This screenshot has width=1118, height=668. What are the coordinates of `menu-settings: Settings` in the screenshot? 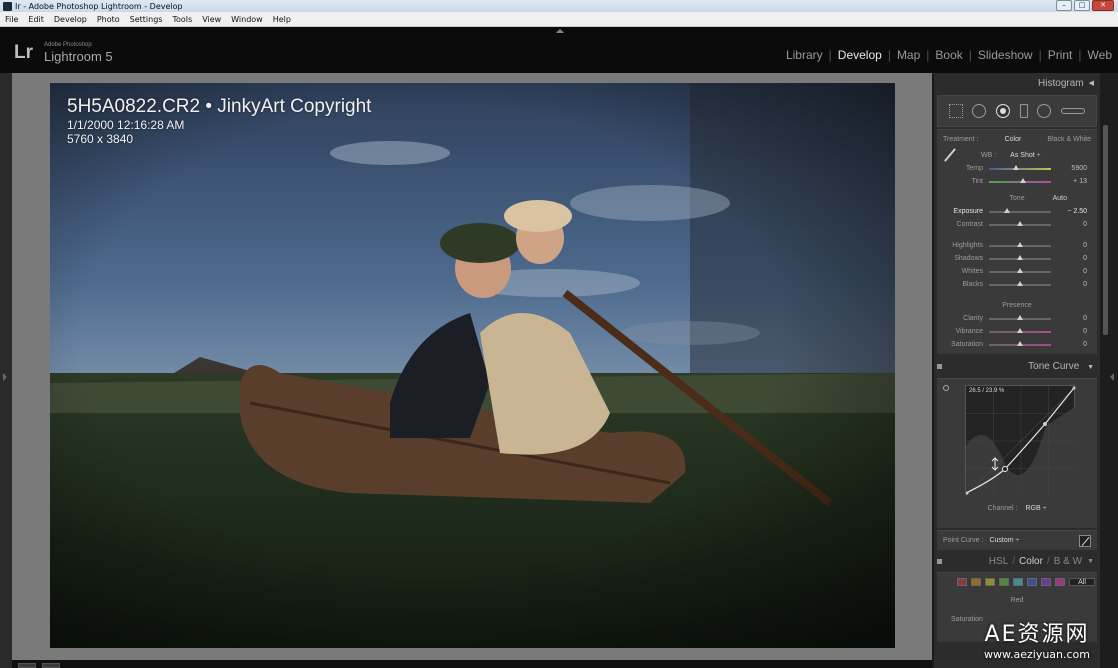 It's located at (146, 19).